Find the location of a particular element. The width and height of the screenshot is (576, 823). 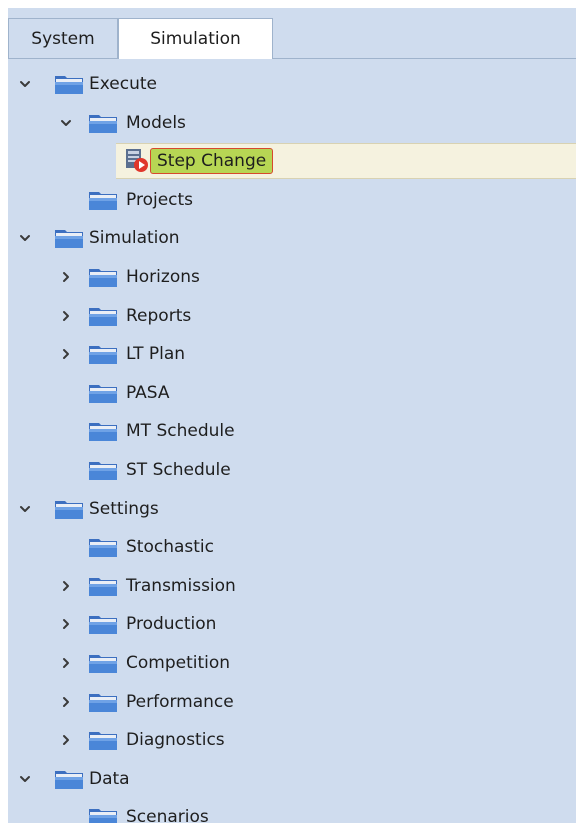

tree-item-label: Data is located at coordinates (109, 778).